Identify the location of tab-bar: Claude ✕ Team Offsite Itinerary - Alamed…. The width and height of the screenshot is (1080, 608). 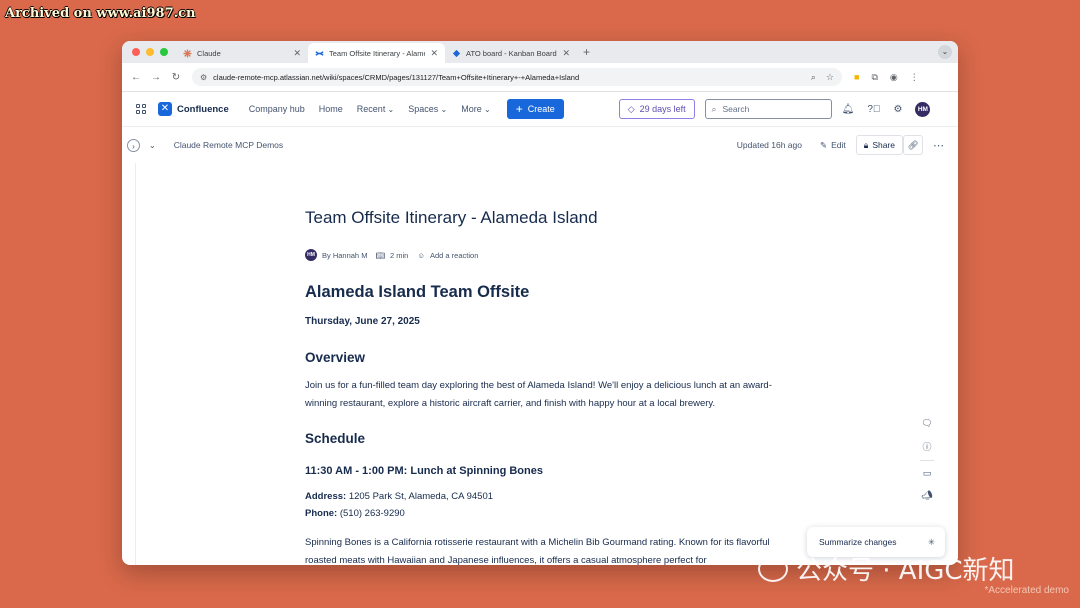
(540, 52).